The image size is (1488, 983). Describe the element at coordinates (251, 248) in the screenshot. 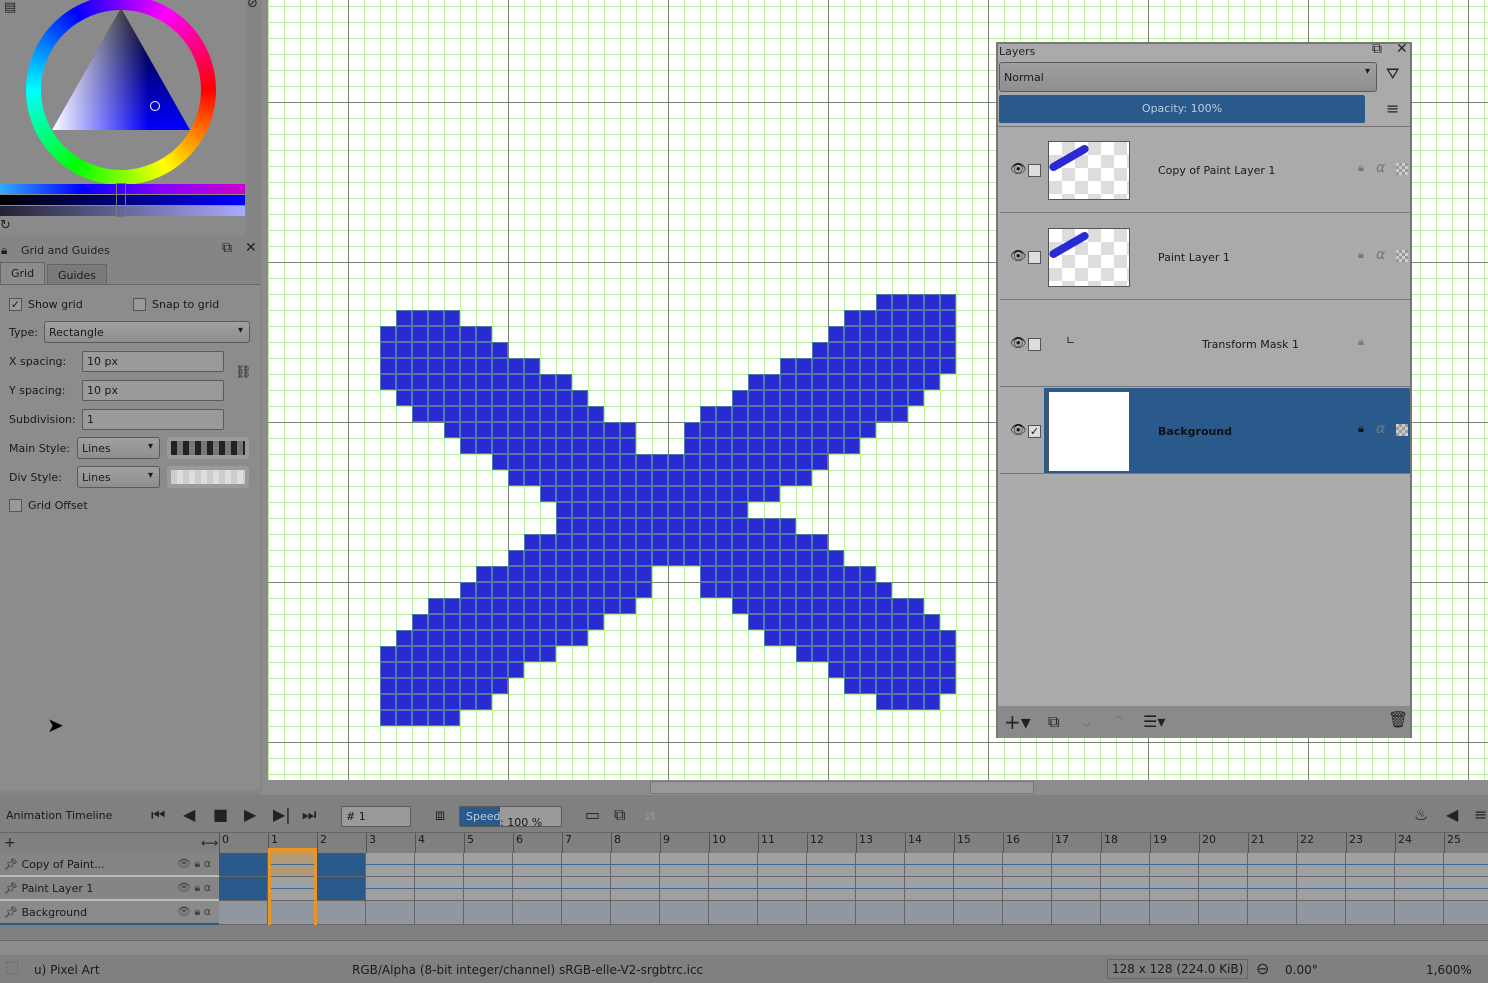

I see `close-icon: ✕` at that location.